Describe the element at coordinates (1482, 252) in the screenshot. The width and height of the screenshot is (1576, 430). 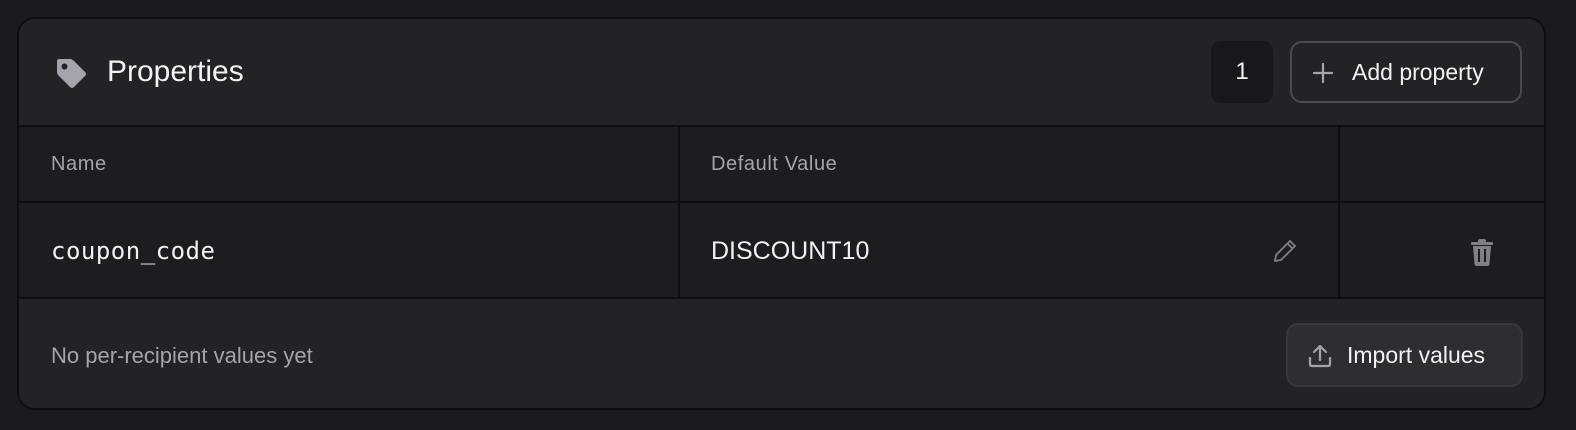
I see `trash-icon` at that location.